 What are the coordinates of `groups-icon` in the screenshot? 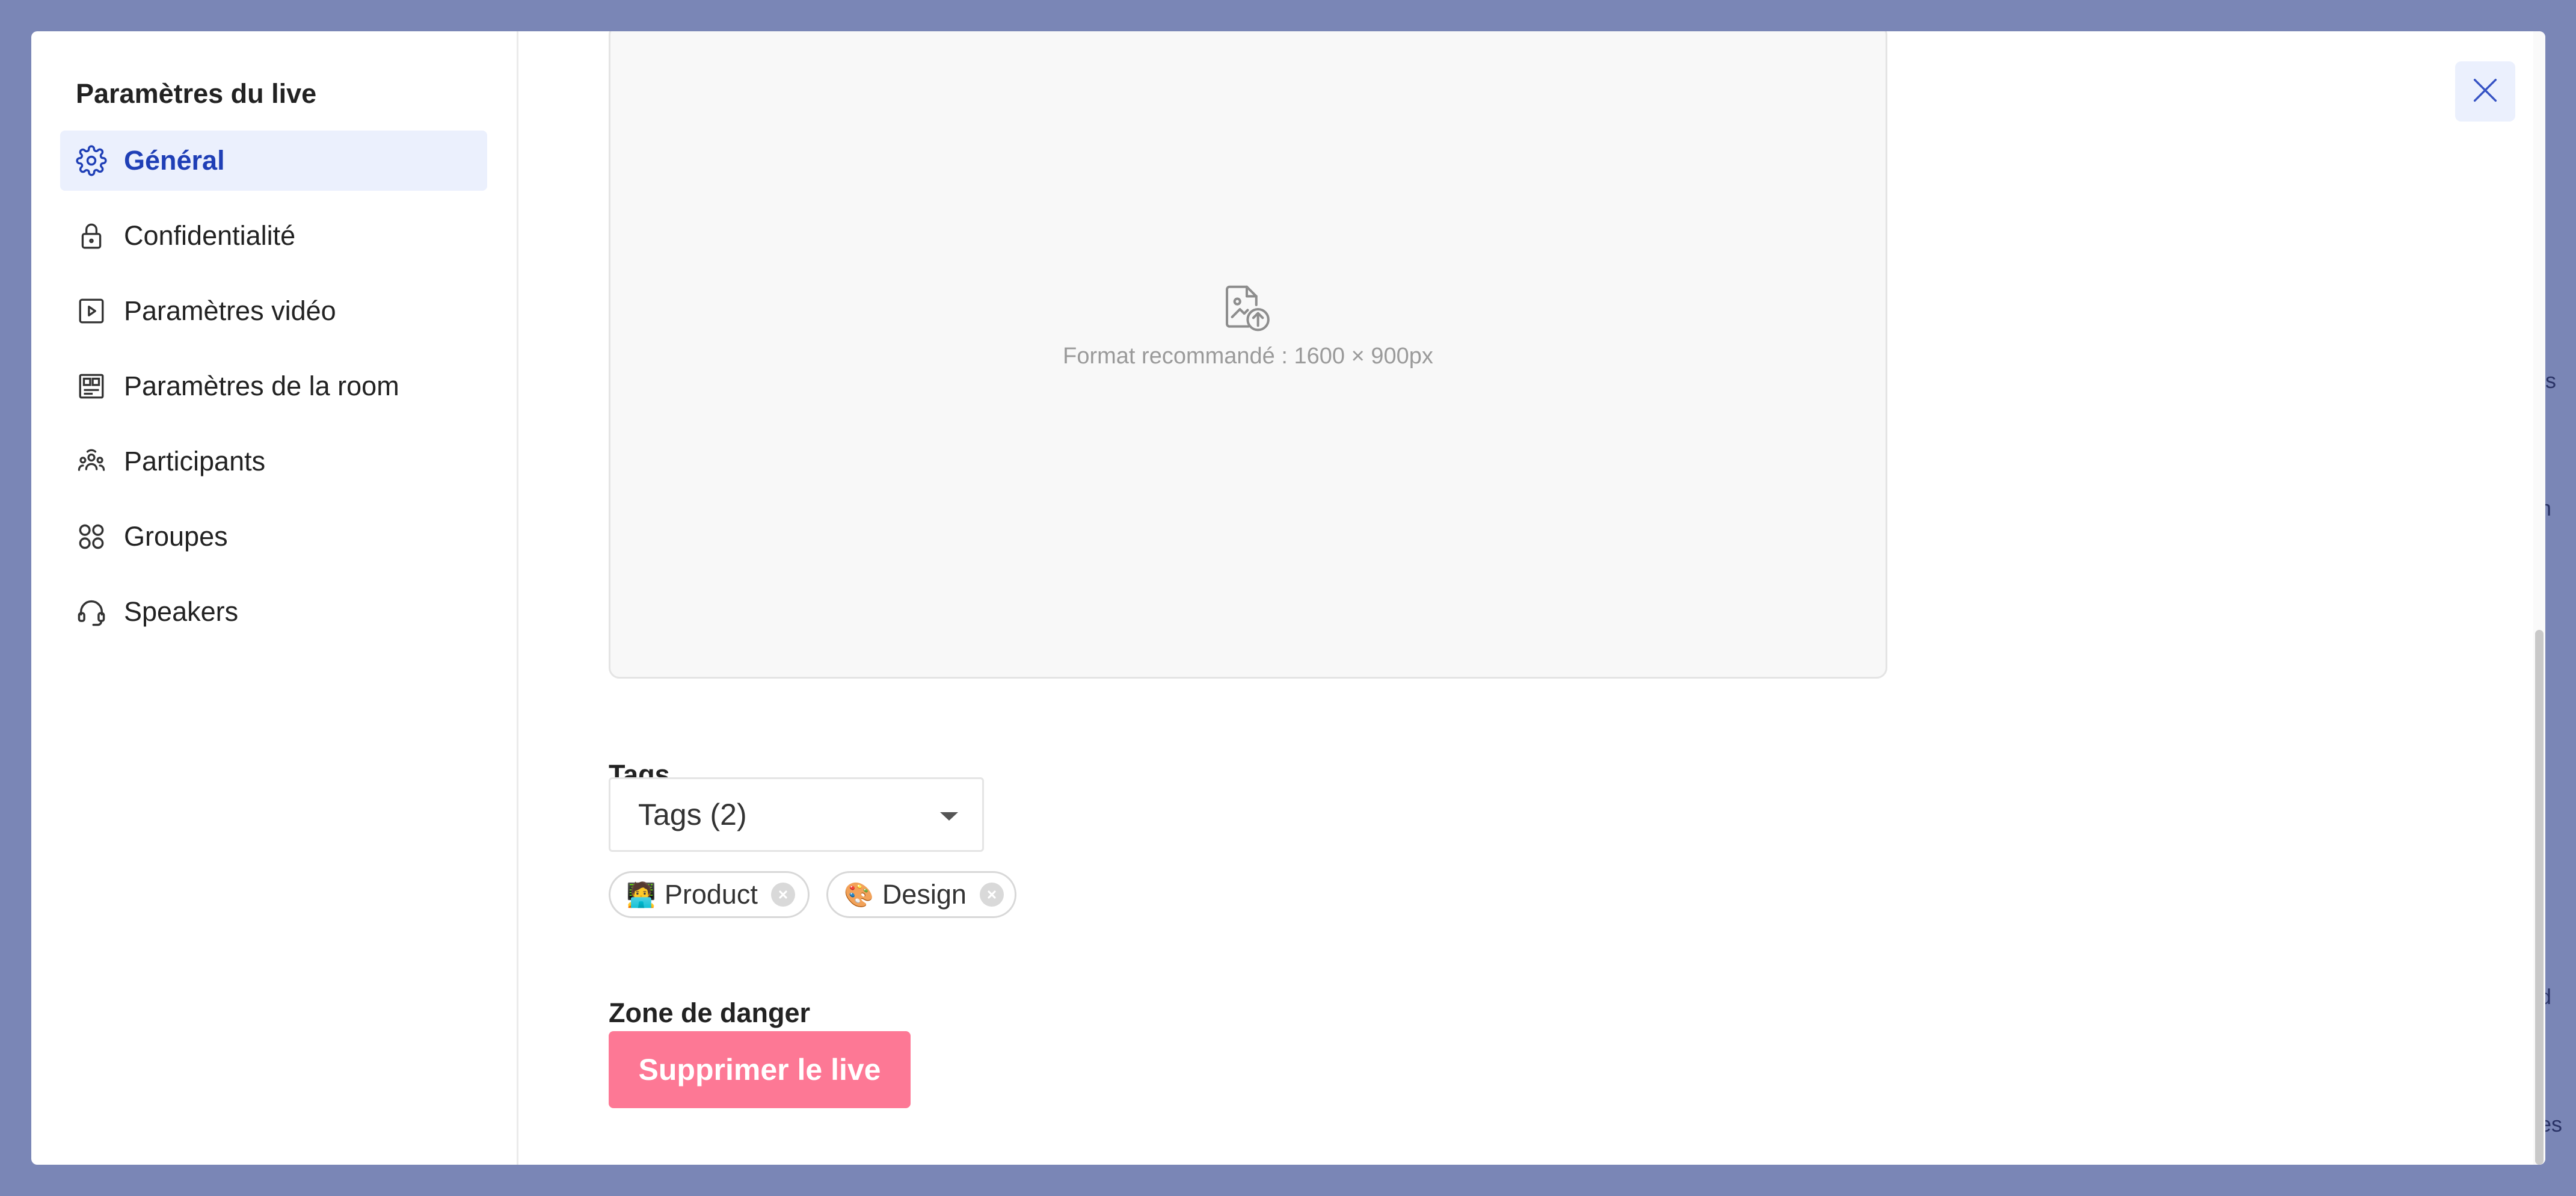 It's located at (91, 536).